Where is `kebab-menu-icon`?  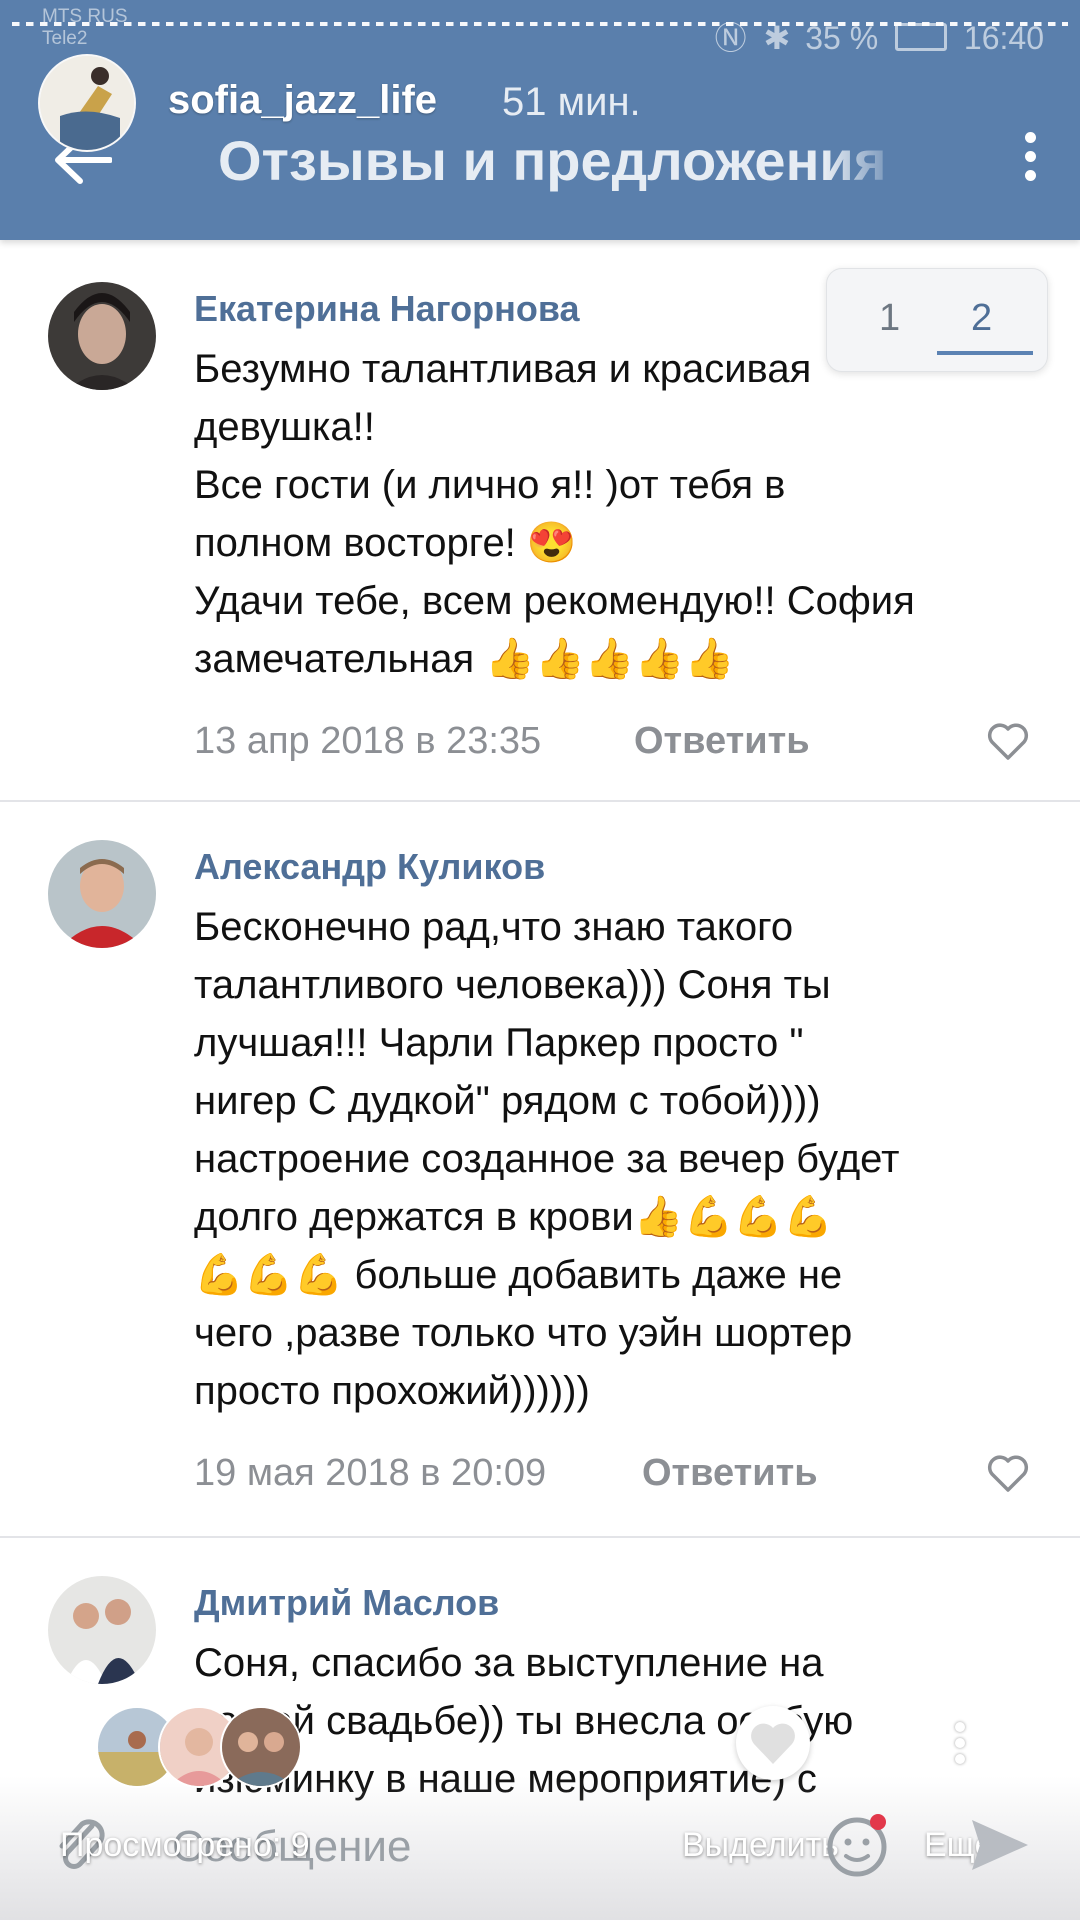
kebab-menu-icon is located at coordinates (1030, 160).